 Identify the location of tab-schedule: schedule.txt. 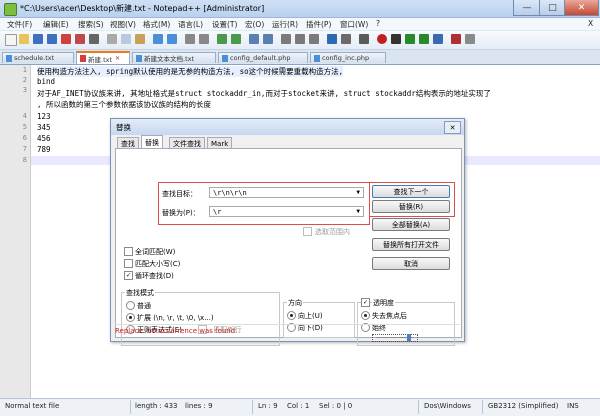
(38, 57).